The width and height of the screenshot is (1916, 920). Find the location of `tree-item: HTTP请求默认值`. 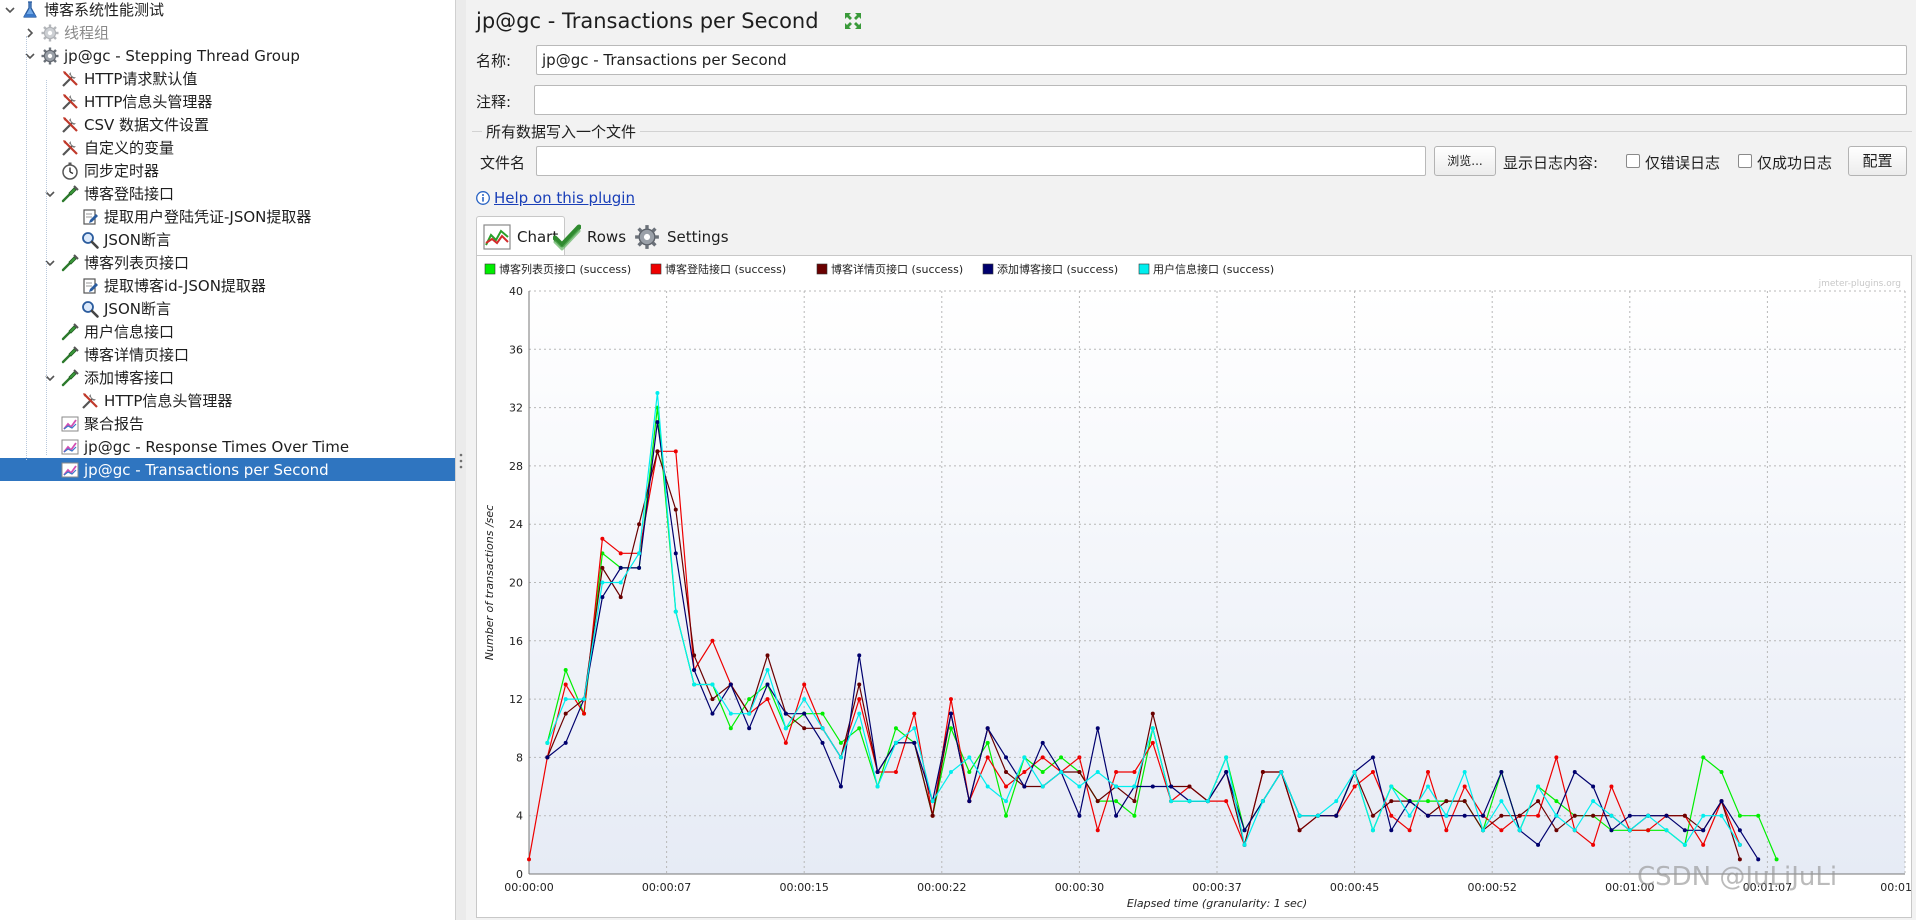

tree-item: HTTP请求默认值 is located at coordinates (227, 78).